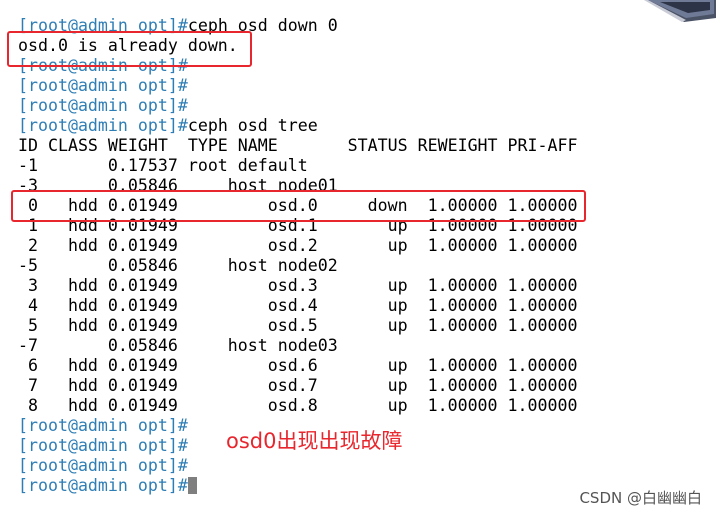 The height and width of the screenshot is (517, 716). What do you see at coordinates (178, 265) in the screenshot?
I see `osd-tree-row: -5 0.05846 host node02` at bounding box center [178, 265].